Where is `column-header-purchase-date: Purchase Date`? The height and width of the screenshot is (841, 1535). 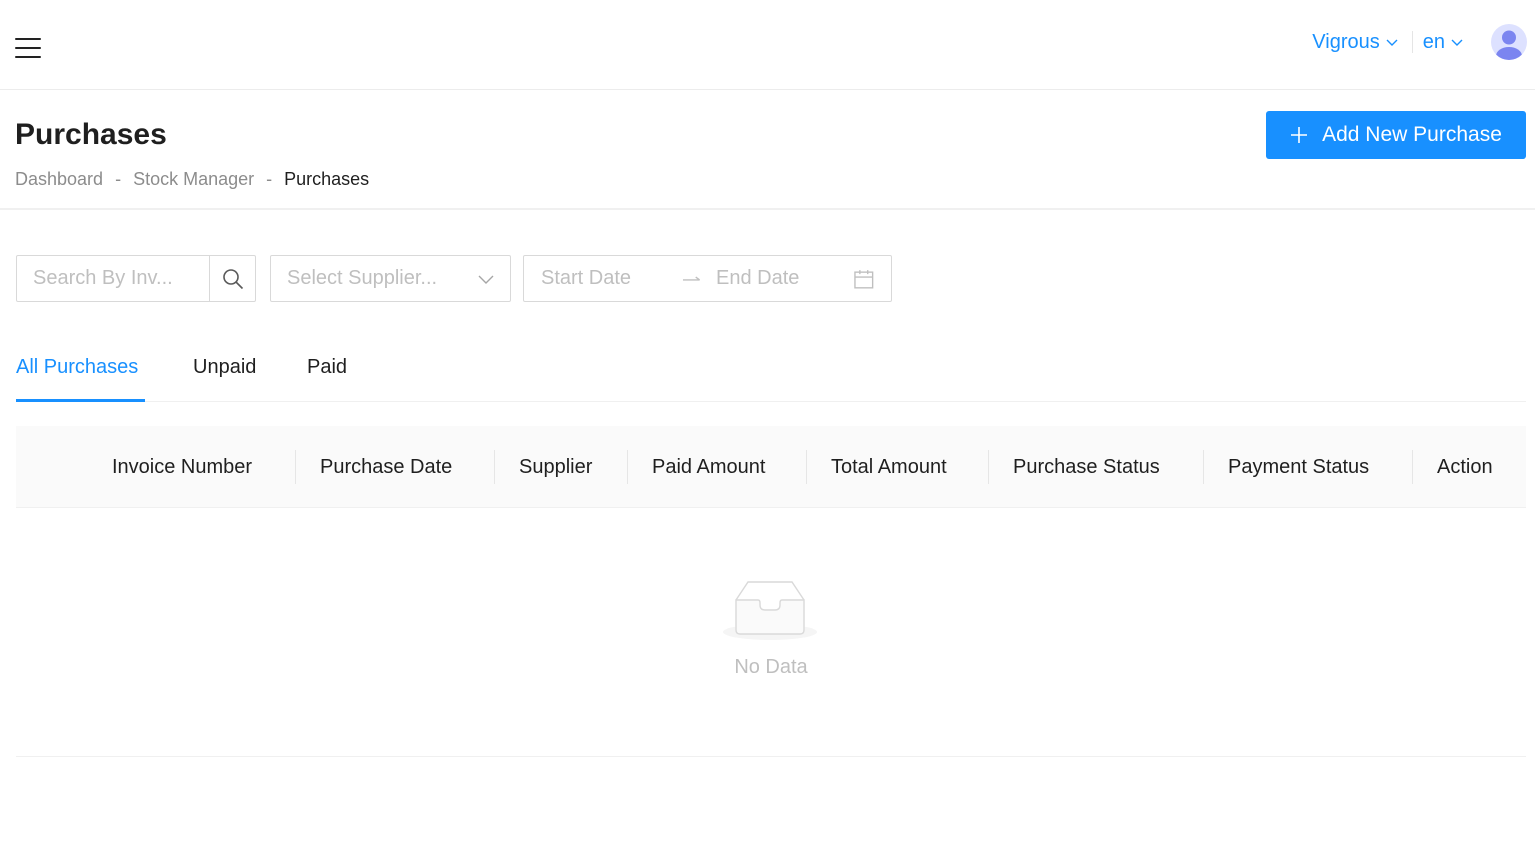
column-header-purchase-date: Purchase Date is located at coordinates (386, 467).